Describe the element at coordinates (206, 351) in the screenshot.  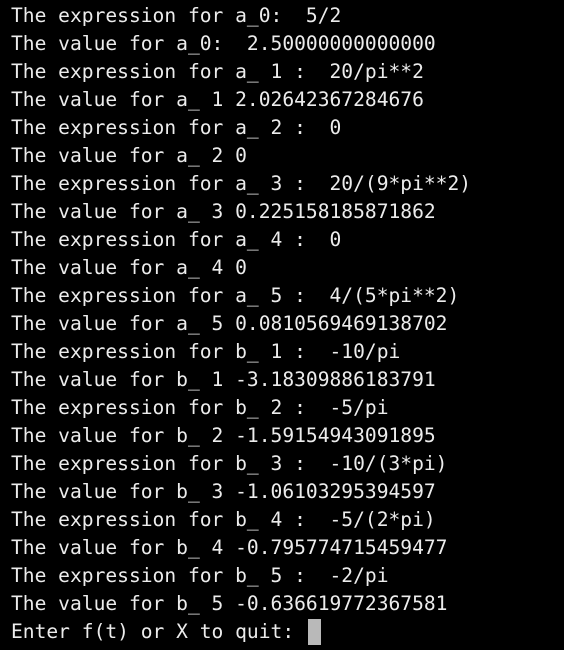
I see `output-line: The expression for b_ 1 : -10/pi` at that location.